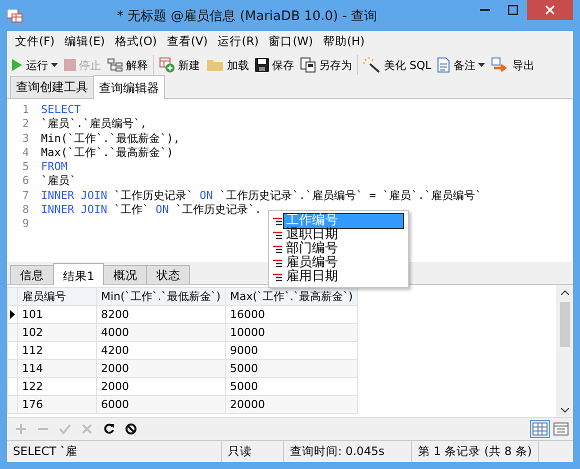 Image resolution: width=580 pixels, height=469 pixels. What do you see at coordinates (70, 65) in the screenshot?
I see `stop-icon` at bounding box center [70, 65].